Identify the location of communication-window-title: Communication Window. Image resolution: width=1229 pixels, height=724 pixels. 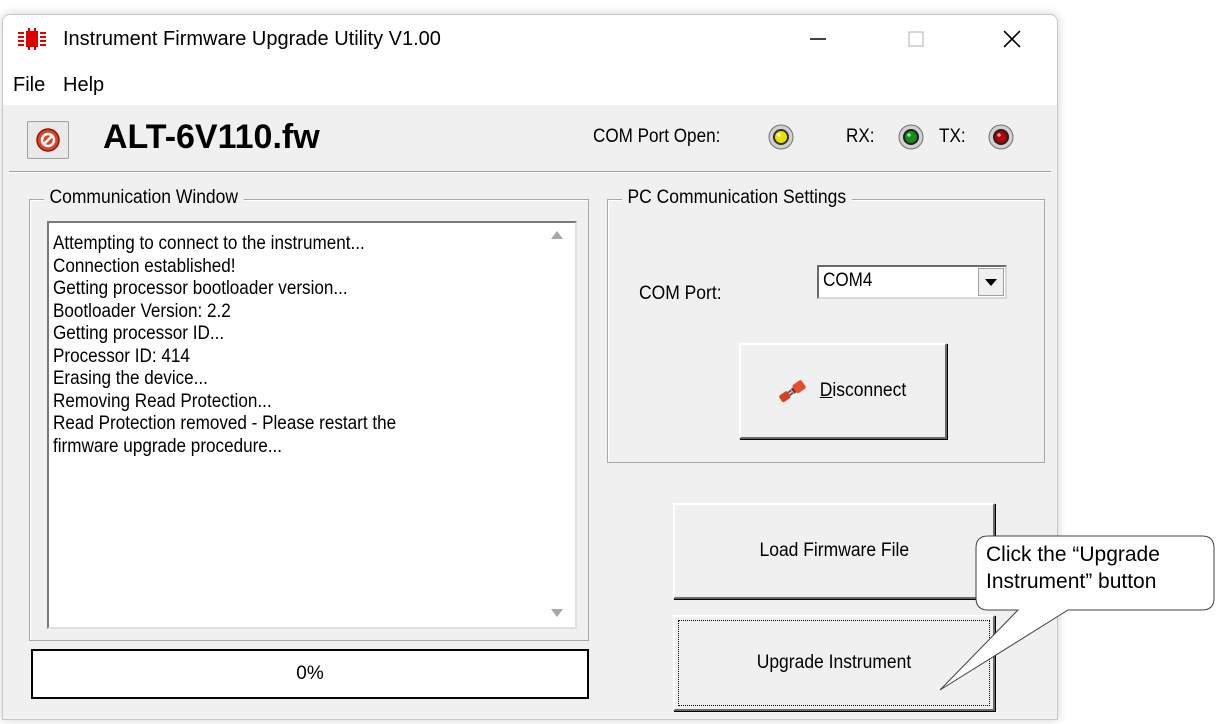
(144, 198).